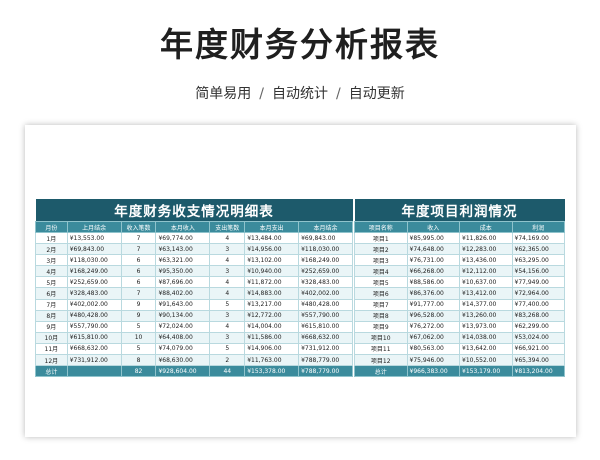 The image size is (600, 460). What do you see at coordinates (486, 304) in the screenshot?
I see `table-cell: ¥14,377.00` at bounding box center [486, 304].